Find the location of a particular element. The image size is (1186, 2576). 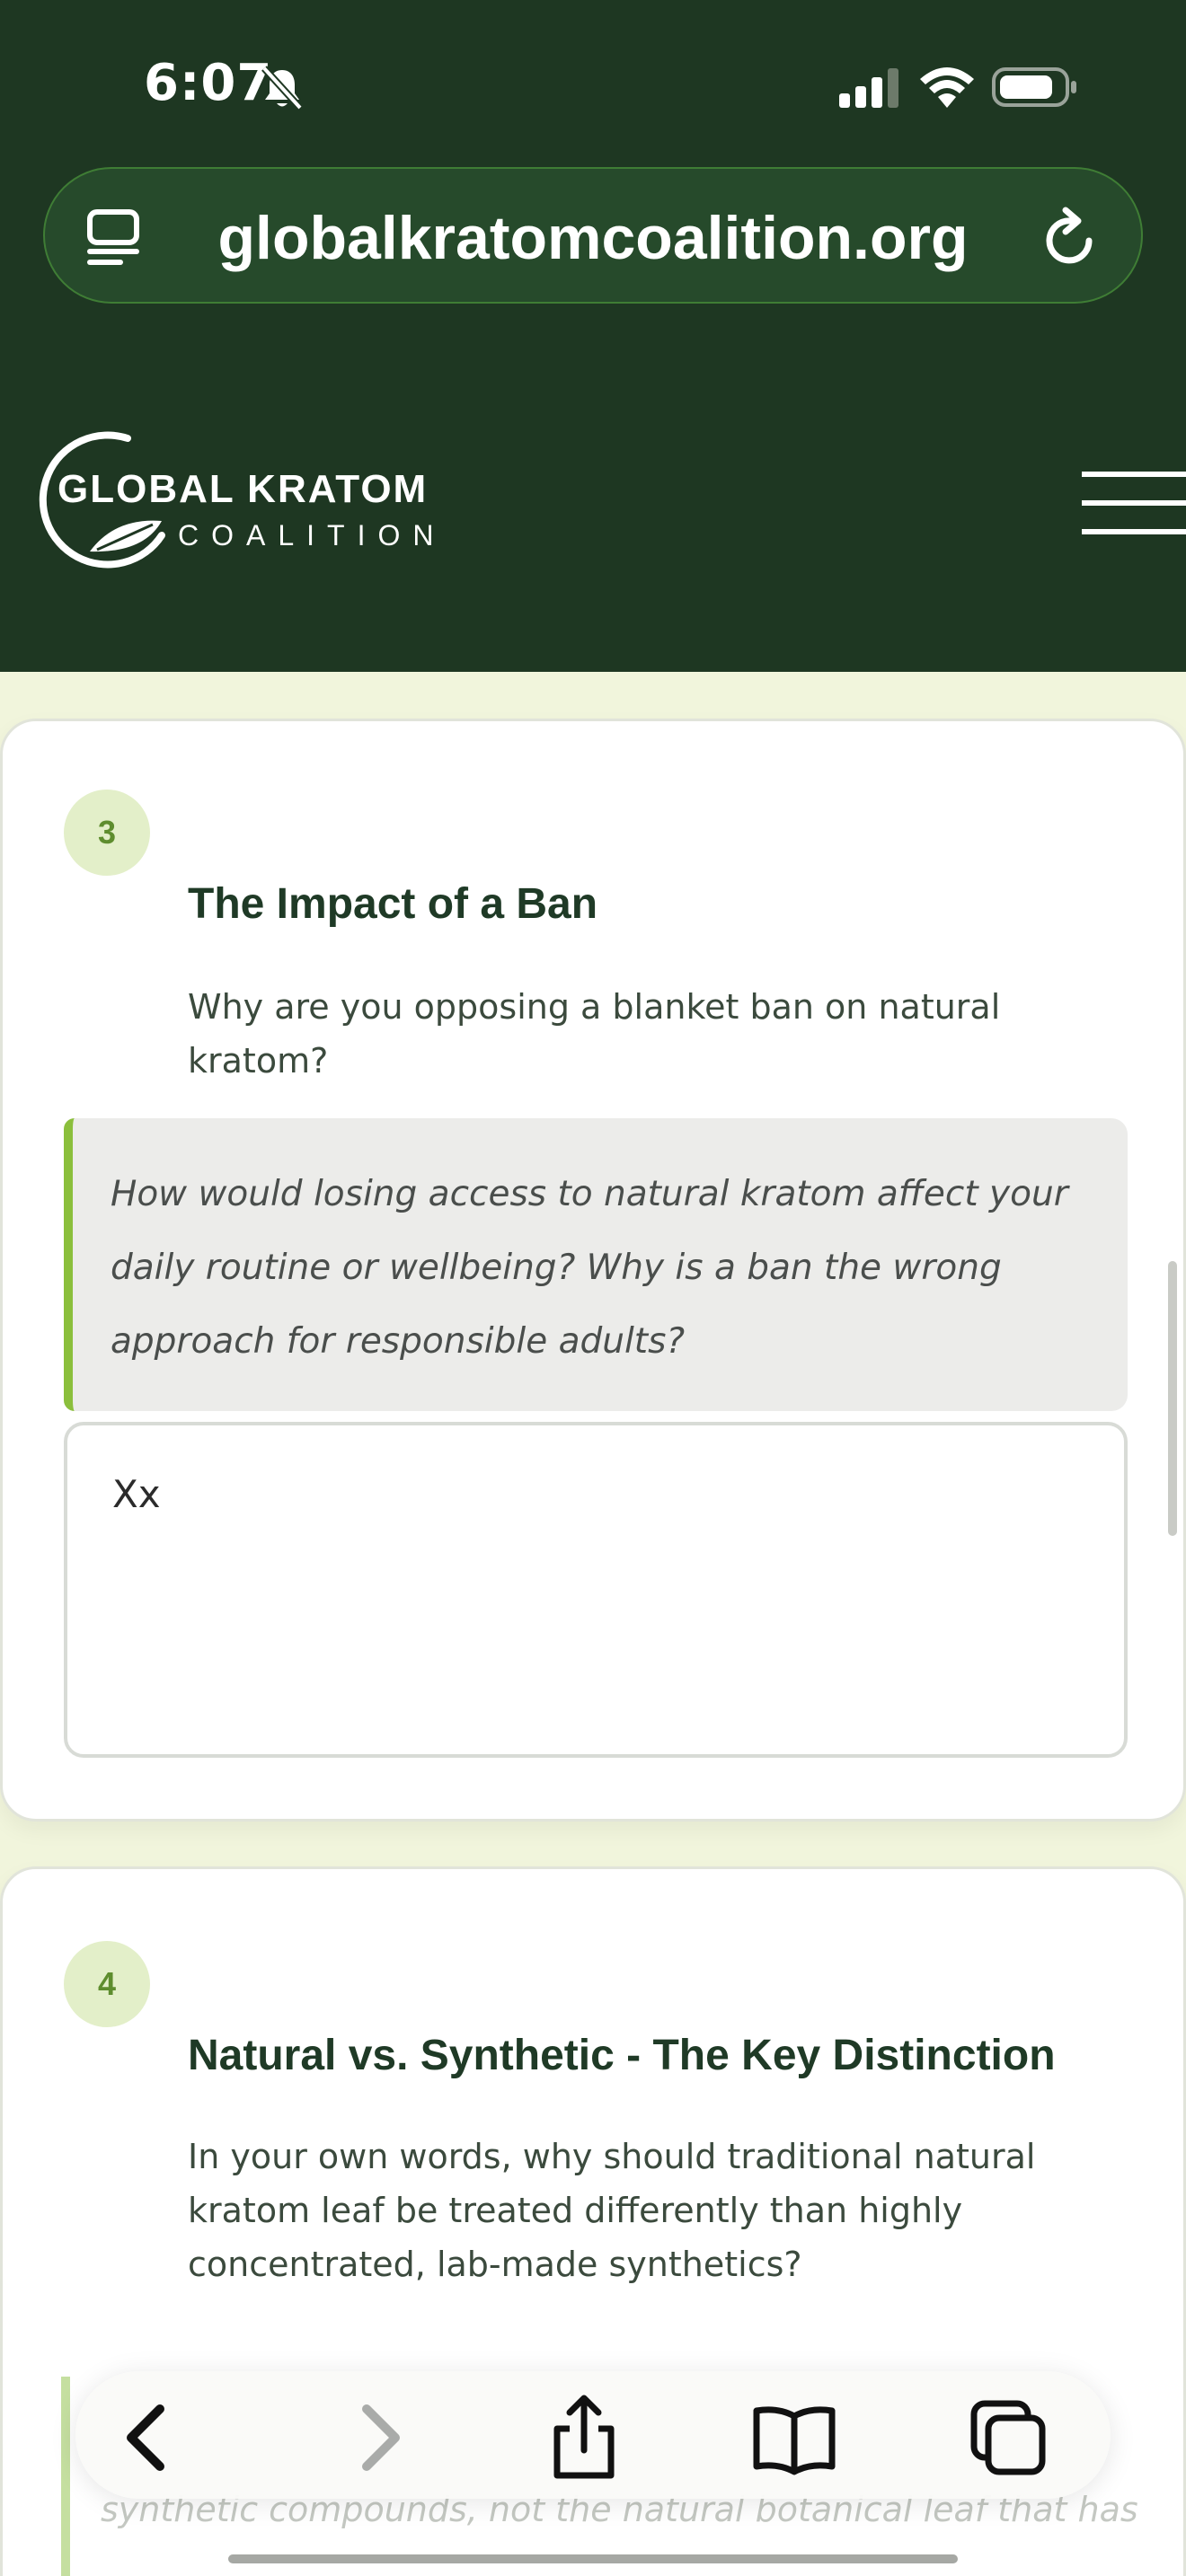

question-number-badge: 4 is located at coordinates (107, 1984).